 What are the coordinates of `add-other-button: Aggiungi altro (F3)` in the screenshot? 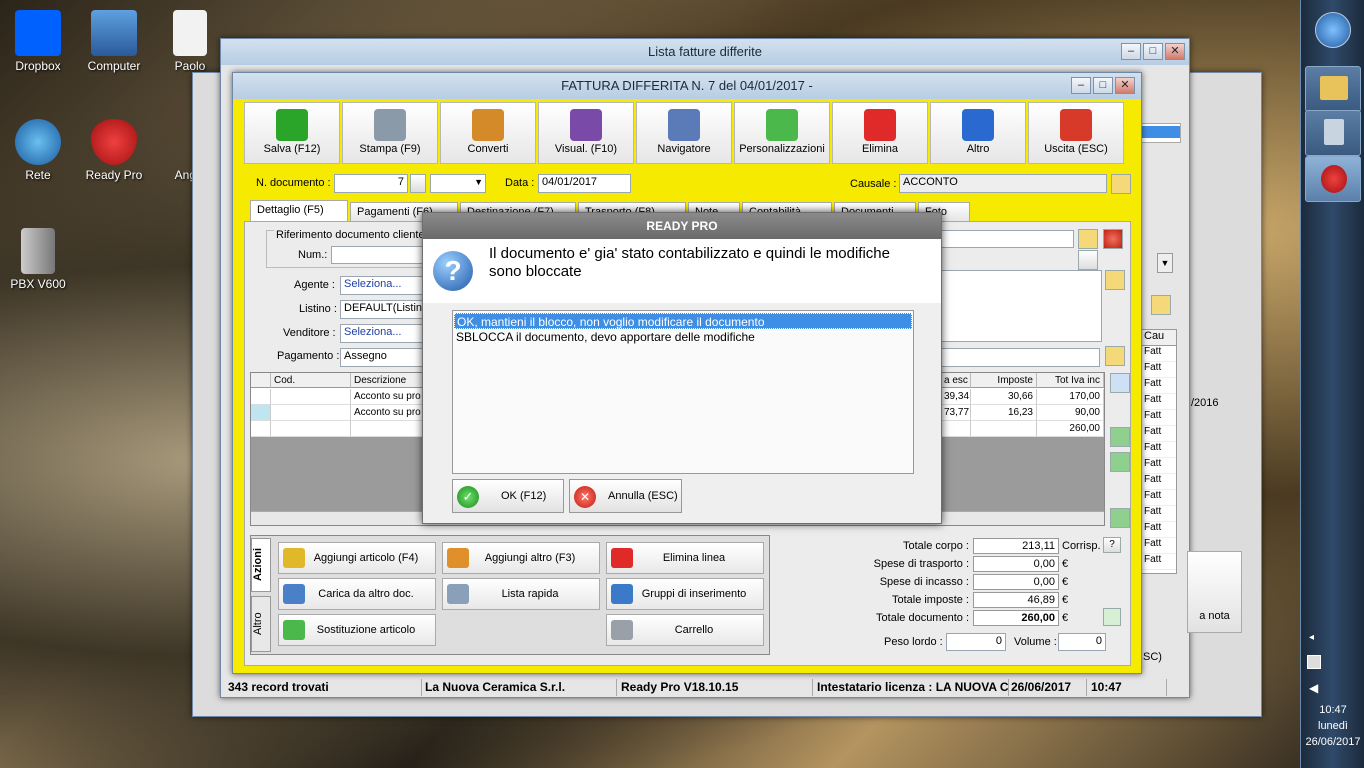 It's located at (521, 558).